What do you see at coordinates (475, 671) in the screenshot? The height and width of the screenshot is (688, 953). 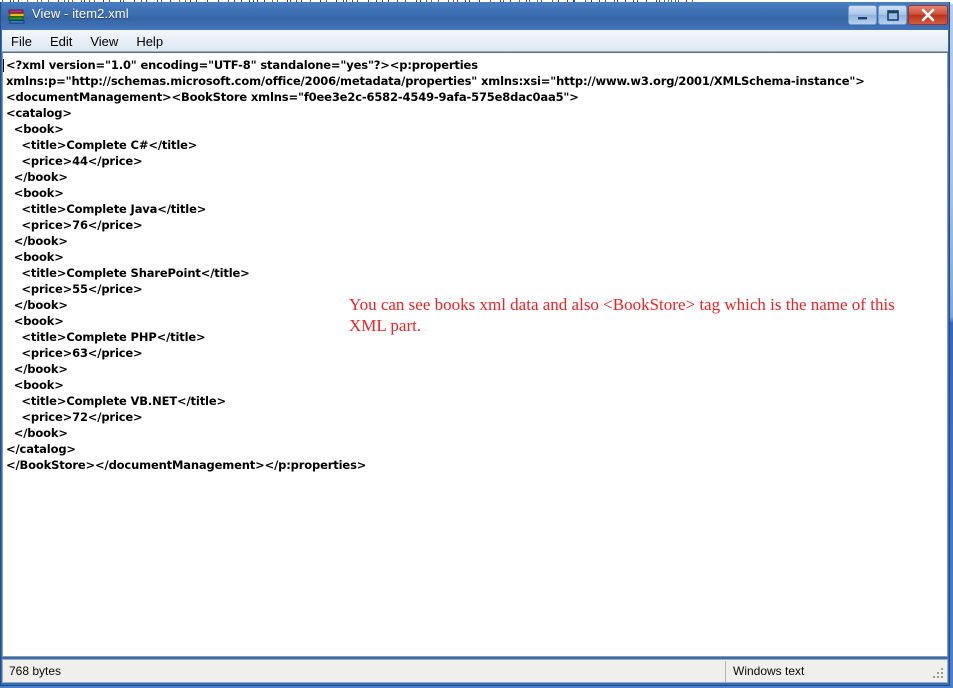 I see `statusbar: 768 bytes Windows text` at bounding box center [475, 671].